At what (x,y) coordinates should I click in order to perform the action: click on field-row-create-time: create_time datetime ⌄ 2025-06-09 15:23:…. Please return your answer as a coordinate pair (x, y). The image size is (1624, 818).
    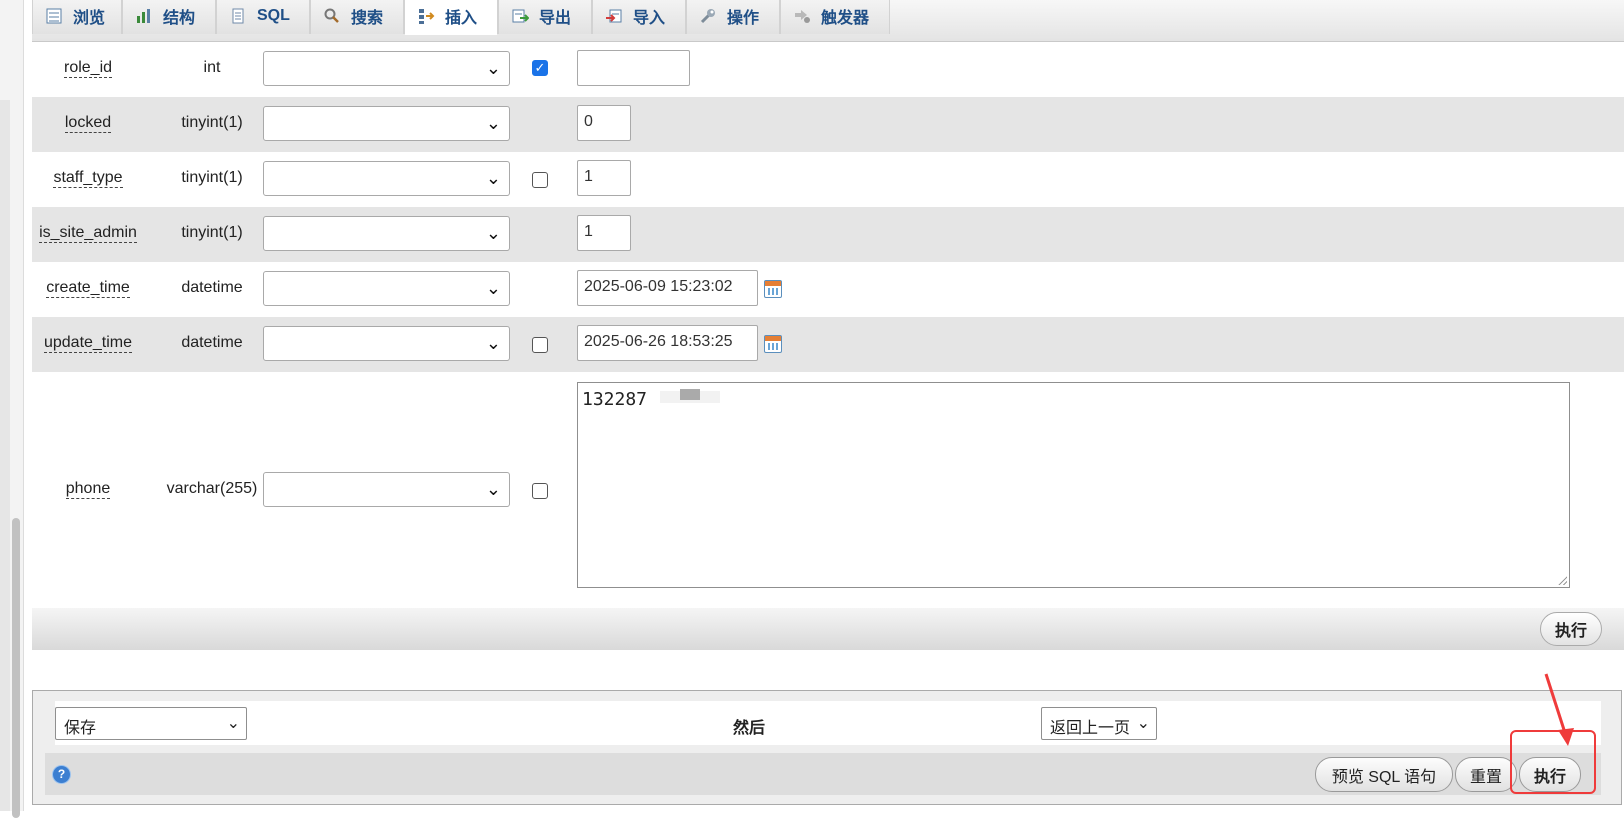
    Looking at the image, I should click on (828, 289).